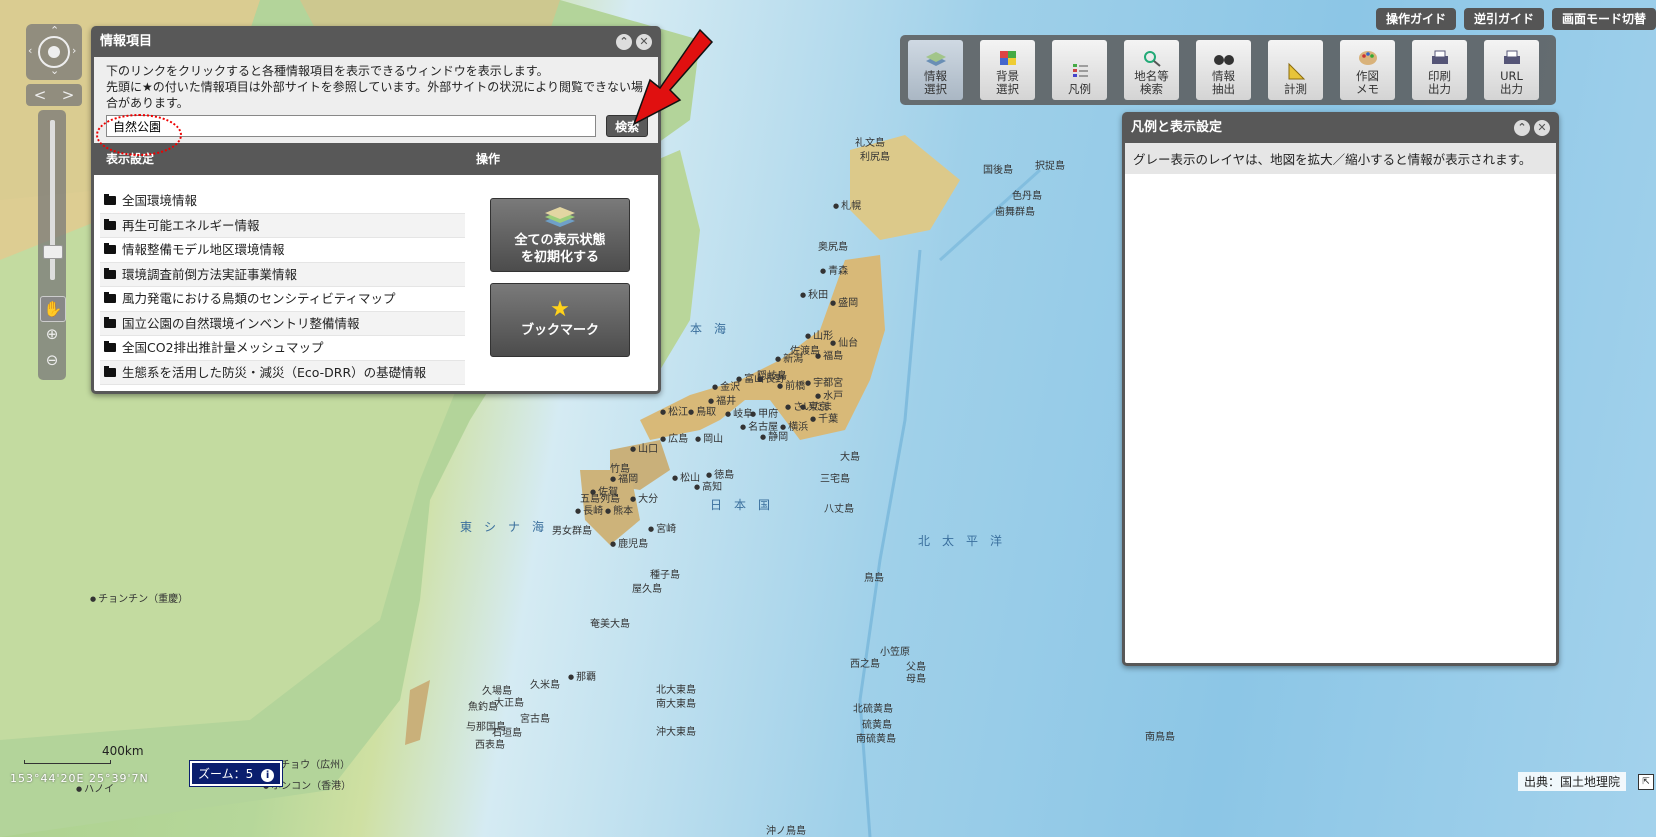  I want to click on item-label: 環境調査前倒方法実証事業情報, so click(210, 274).